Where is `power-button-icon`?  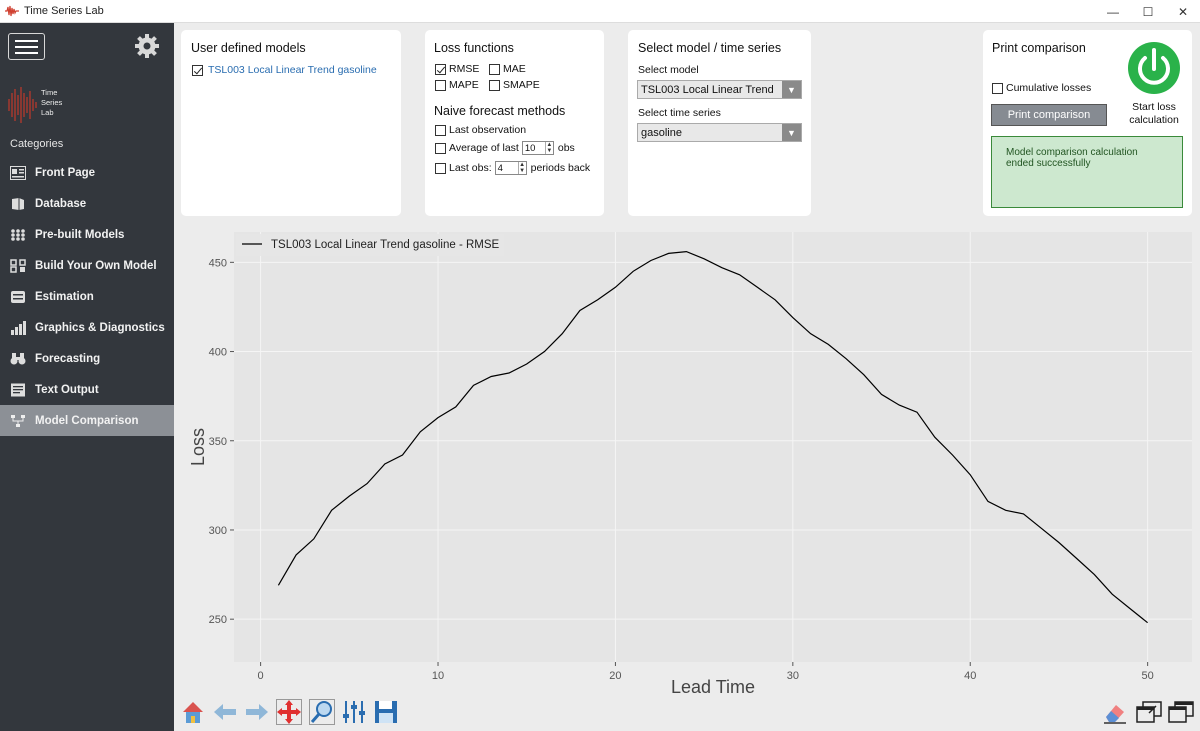 power-button-icon is located at coordinates (1154, 68).